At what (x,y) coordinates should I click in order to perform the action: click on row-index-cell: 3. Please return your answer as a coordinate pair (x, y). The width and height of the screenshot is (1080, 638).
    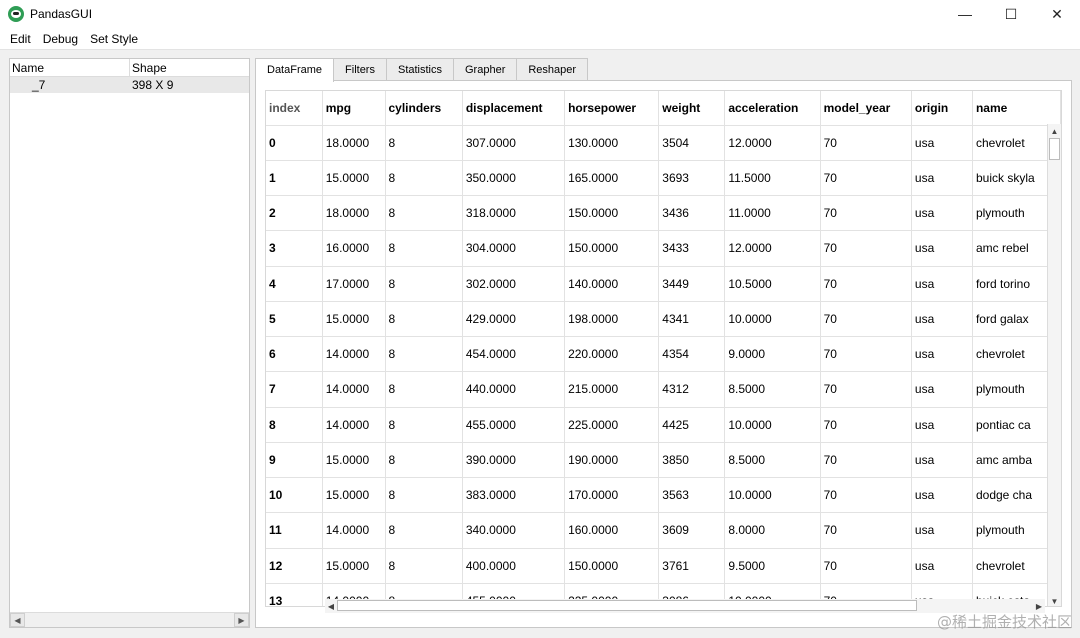
    Looking at the image, I should click on (294, 248).